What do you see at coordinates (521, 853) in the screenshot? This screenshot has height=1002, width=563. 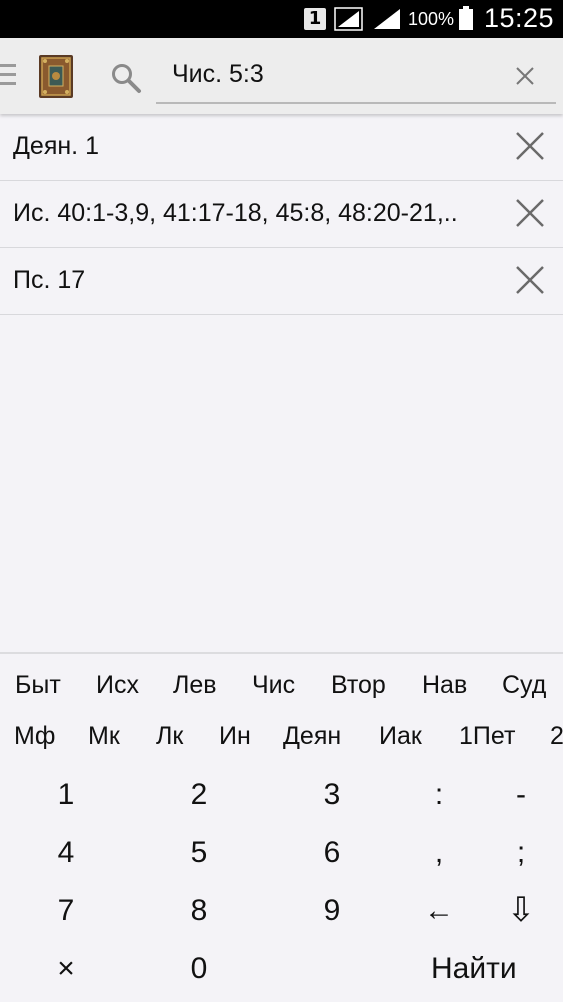 I see `key-semicolon: ;` at bounding box center [521, 853].